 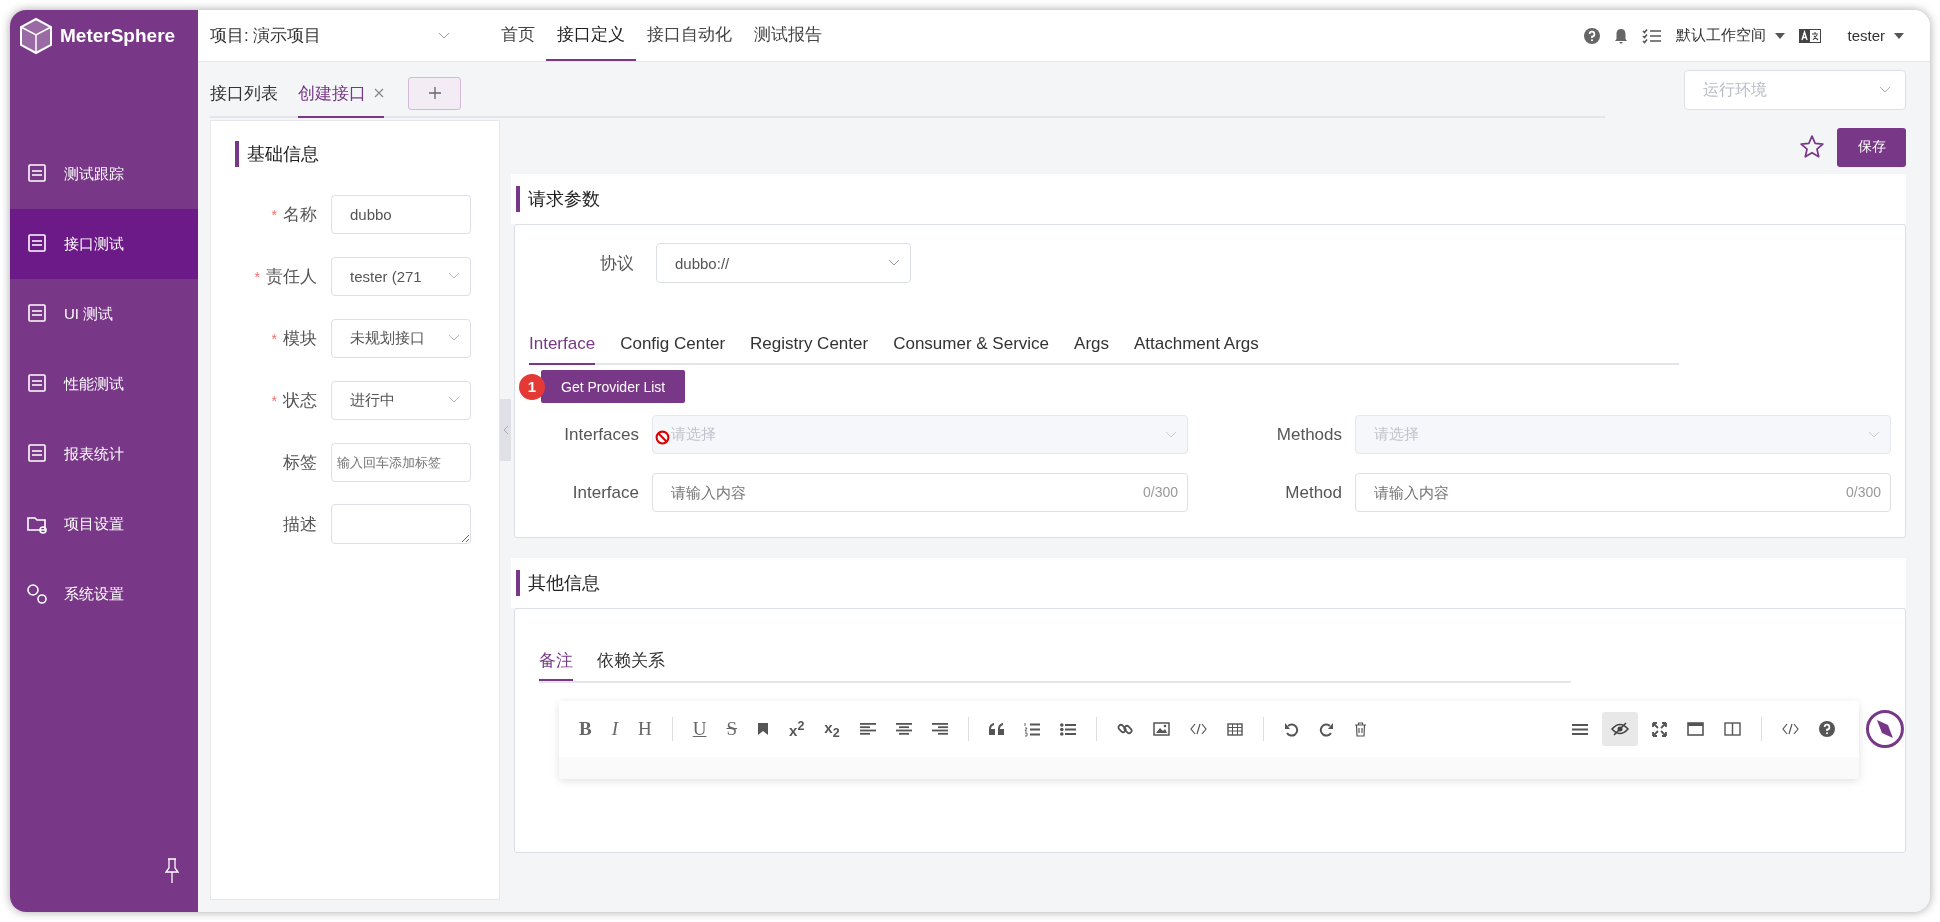 What do you see at coordinates (341, 94) in the screenshot?
I see `page-tab: 创建接口` at bounding box center [341, 94].